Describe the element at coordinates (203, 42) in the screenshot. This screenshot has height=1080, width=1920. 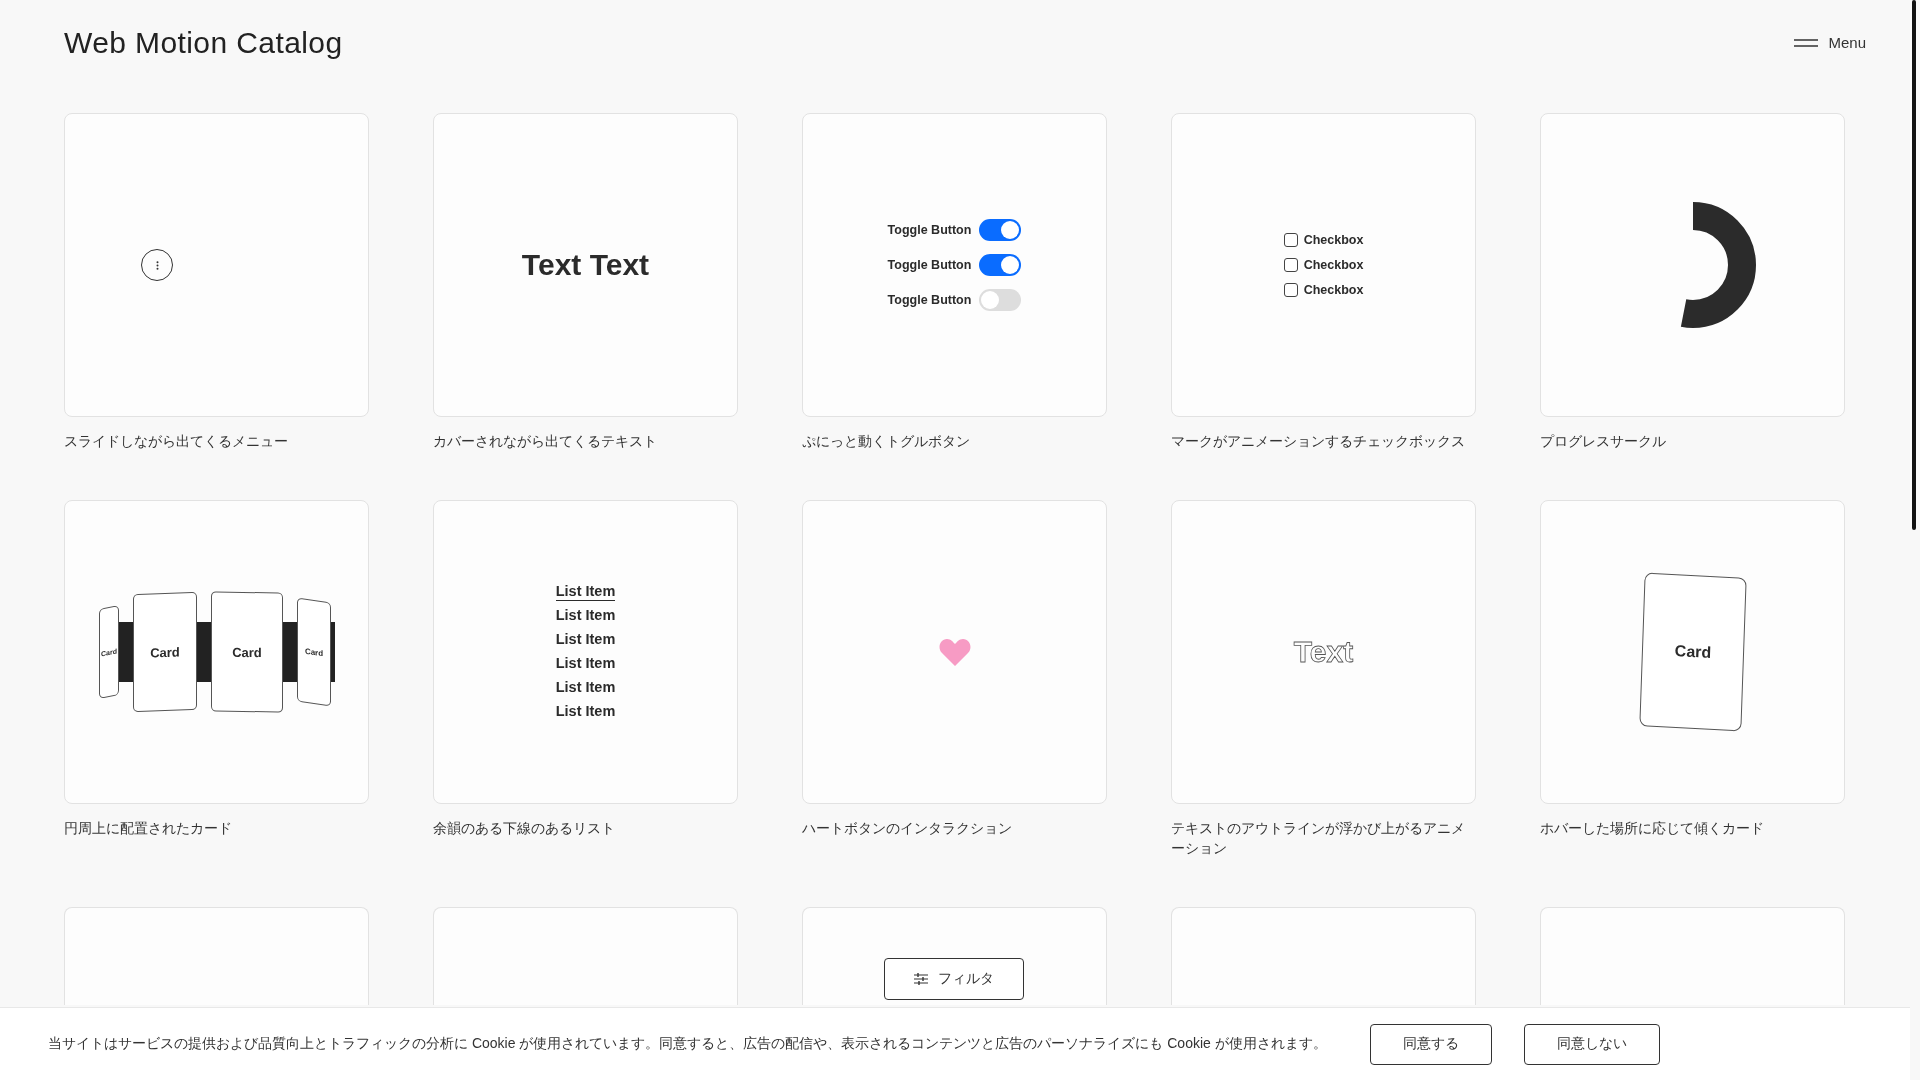
I see `site-title: Web Motion Catalog` at that location.